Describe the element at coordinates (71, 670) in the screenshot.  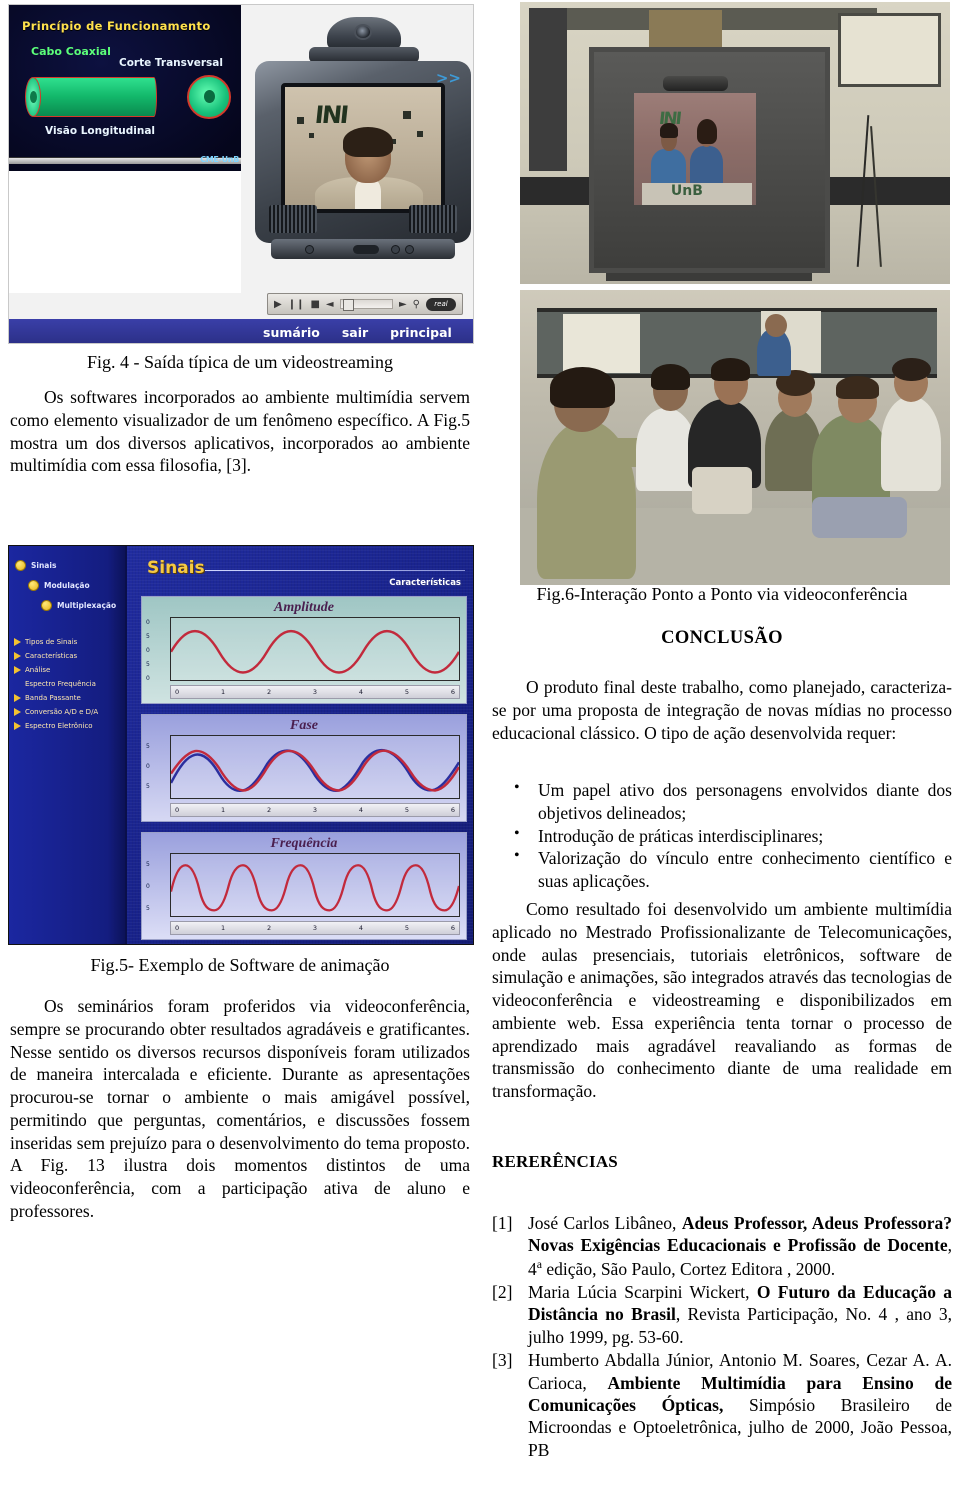
I see `list-item-analise: Análise` at that location.